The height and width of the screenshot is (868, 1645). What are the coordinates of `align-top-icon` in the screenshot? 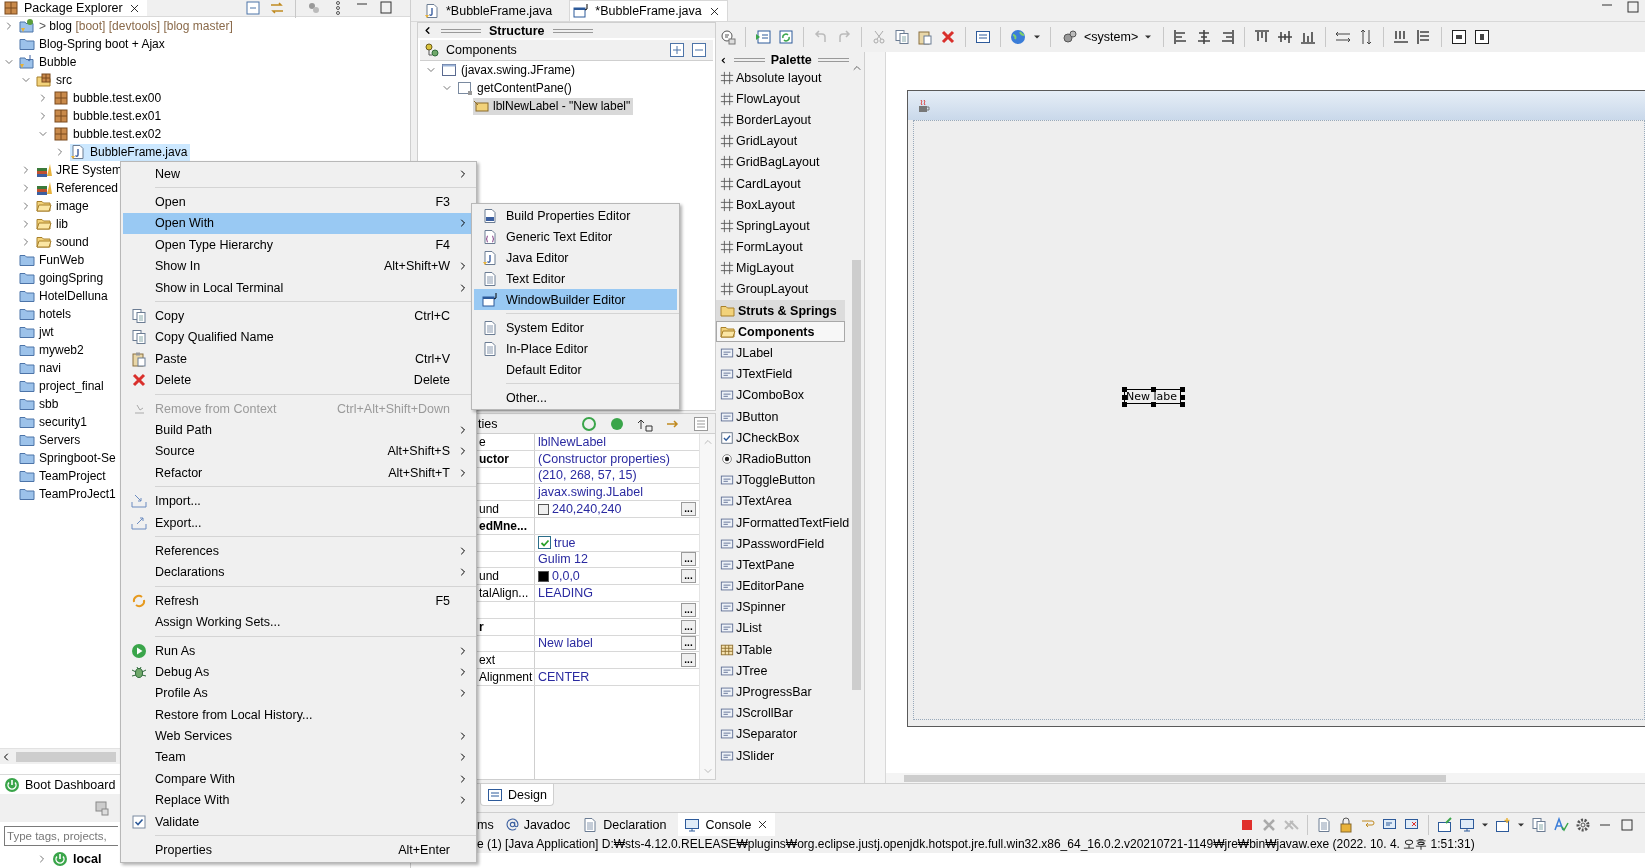 It's located at (1262, 37).